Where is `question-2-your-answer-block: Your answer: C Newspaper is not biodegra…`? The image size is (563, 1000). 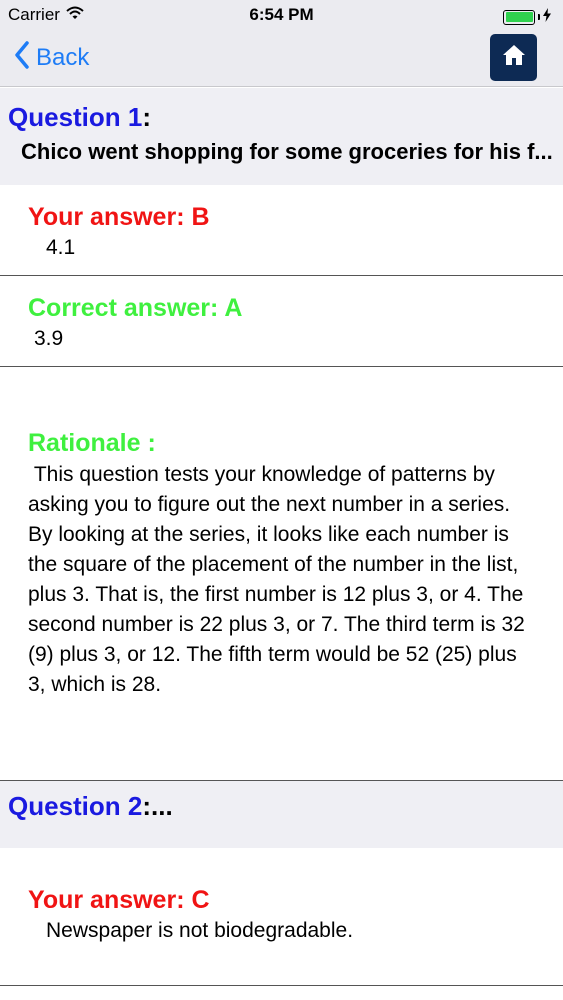 question-2-your-answer-block: Your answer: C Newspaper is not biodegra… is located at coordinates (281, 917).